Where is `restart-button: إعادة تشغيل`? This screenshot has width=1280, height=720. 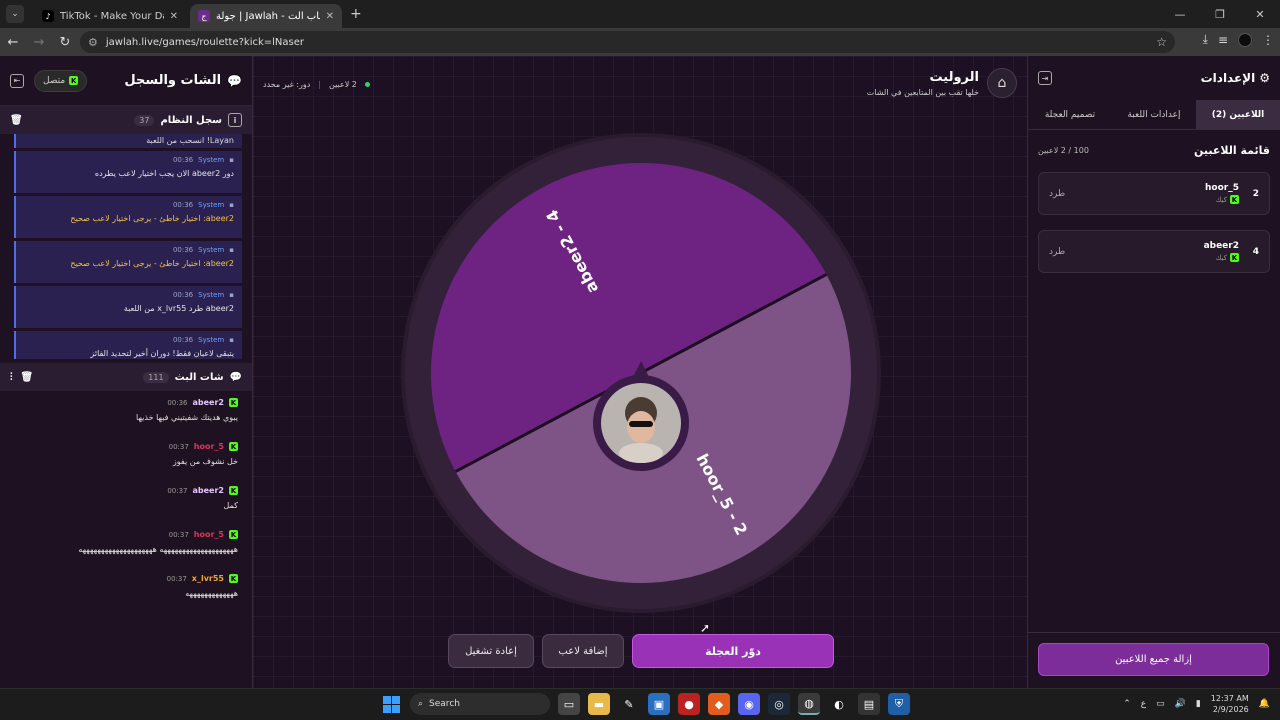
restart-button: إعادة تشغيل is located at coordinates (491, 651).